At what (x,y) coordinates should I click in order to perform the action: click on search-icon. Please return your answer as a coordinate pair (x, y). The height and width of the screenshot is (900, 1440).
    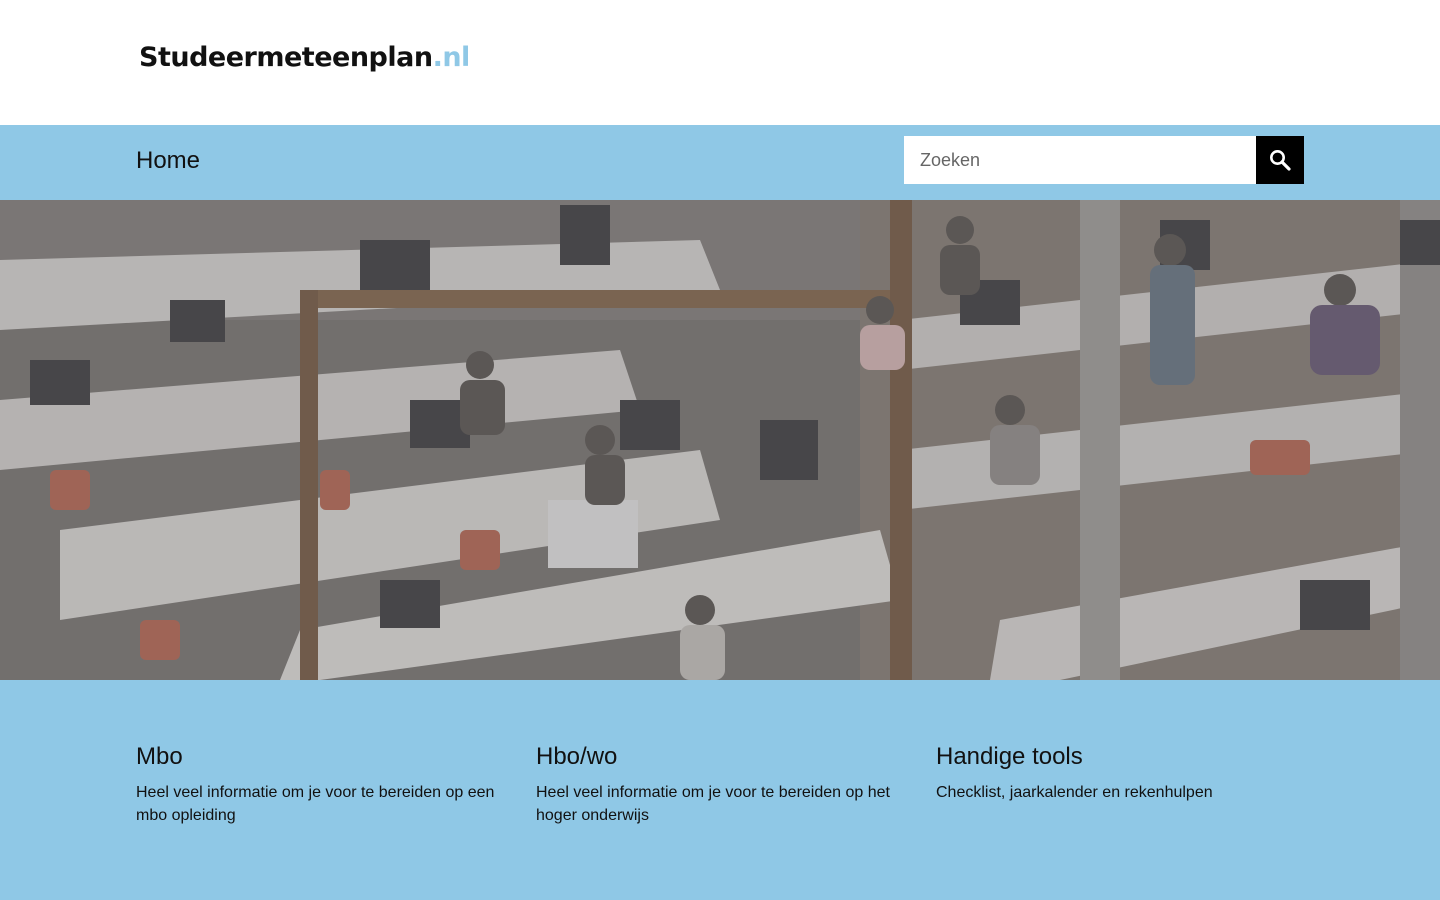
    Looking at the image, I should click on (1280, 160).